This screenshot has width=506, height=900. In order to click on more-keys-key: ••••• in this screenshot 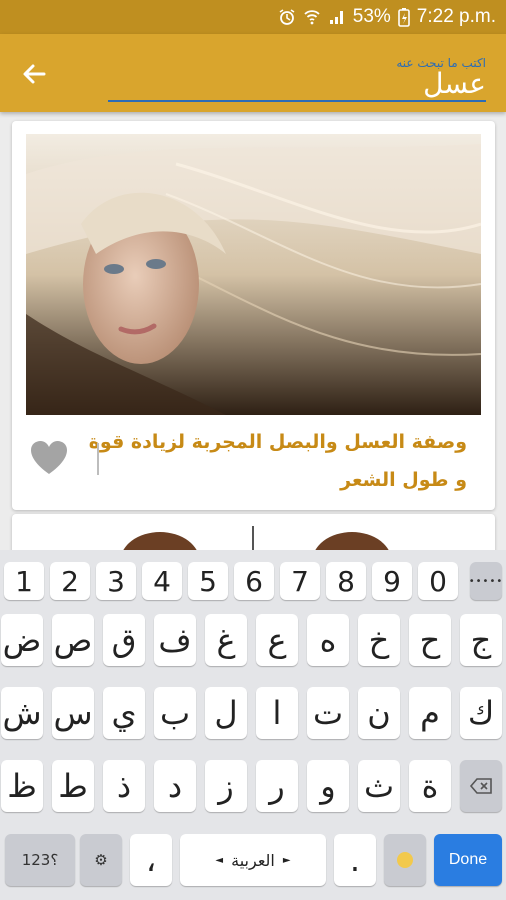, I will do `click(486, 581)`.